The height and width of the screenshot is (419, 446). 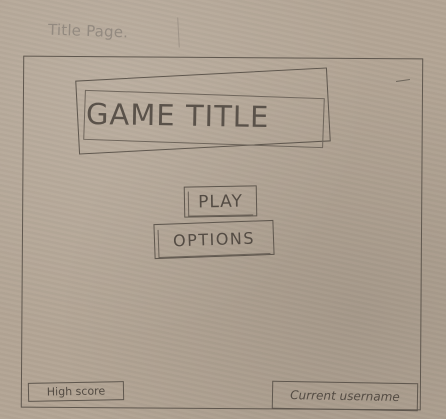 What do you see at coordinates (169, 33) in the screenshot?
I see `label-divider` at bounding box center [169, 33].